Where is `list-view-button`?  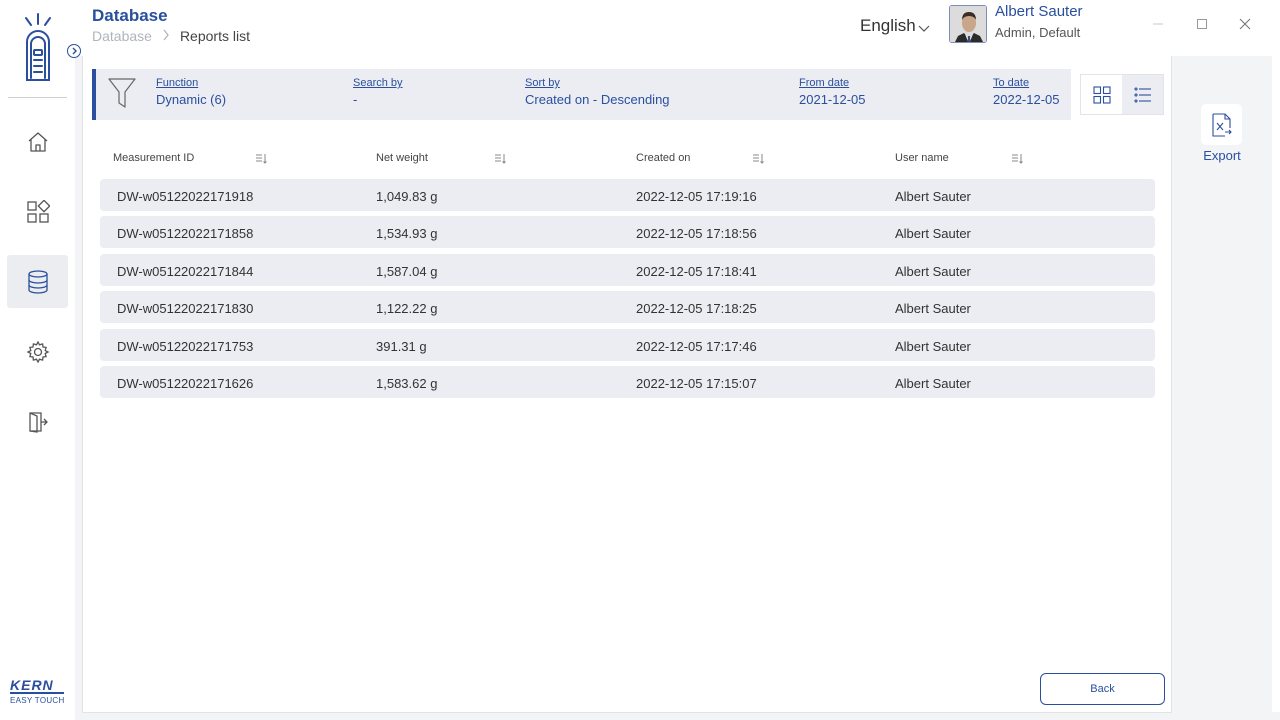
list-view-button is located at coordinates (1142, 94).